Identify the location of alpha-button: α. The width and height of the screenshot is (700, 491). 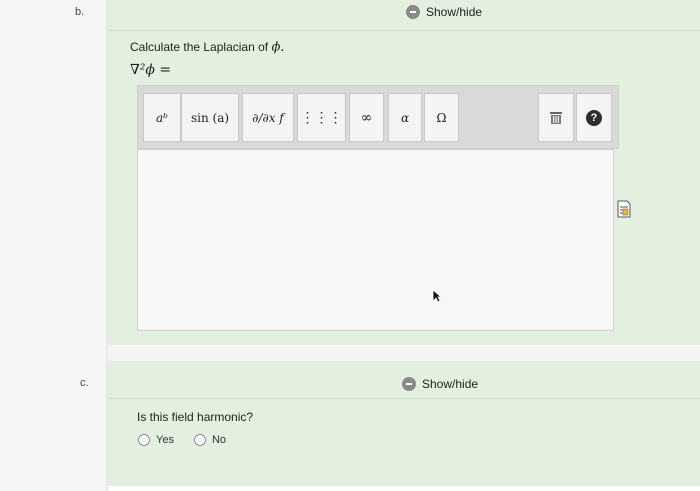
(405, 117).